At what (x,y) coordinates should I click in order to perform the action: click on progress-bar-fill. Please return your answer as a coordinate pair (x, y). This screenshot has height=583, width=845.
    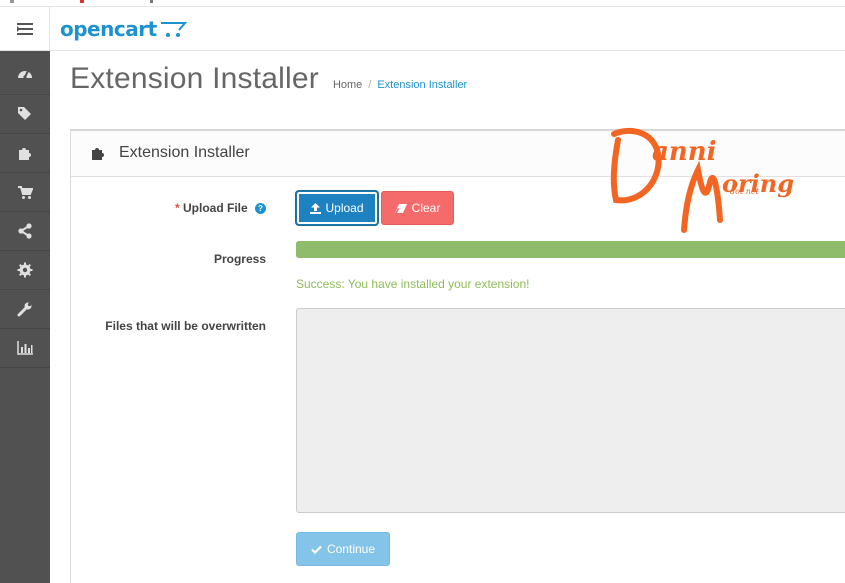
    Looking at the image, I should click on (570, 249).